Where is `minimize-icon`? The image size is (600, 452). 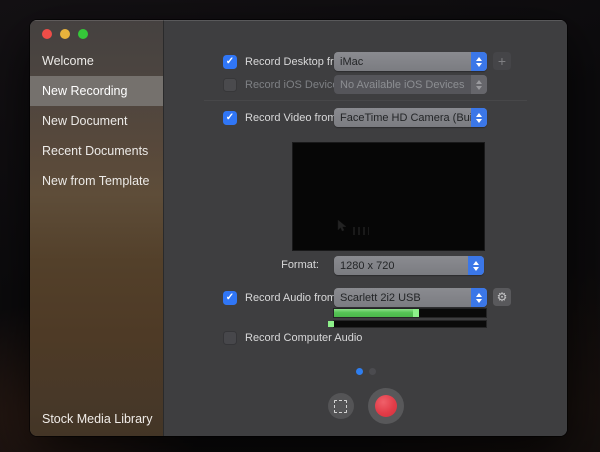 minimize-icon is located at coordinates (65, 34).